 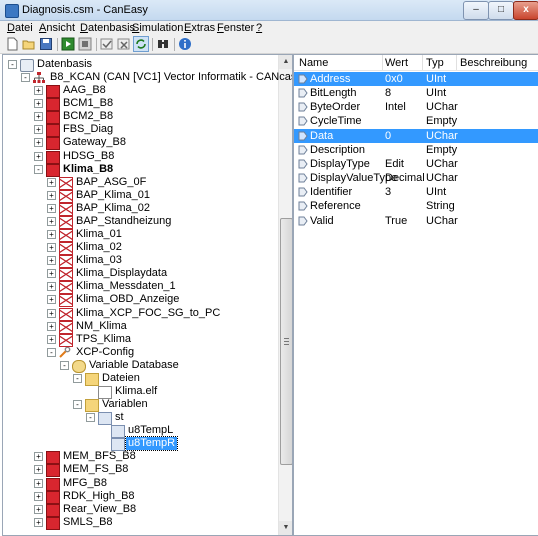 I want to click on tree-node: - Dateien, so click(x=140, y=379).